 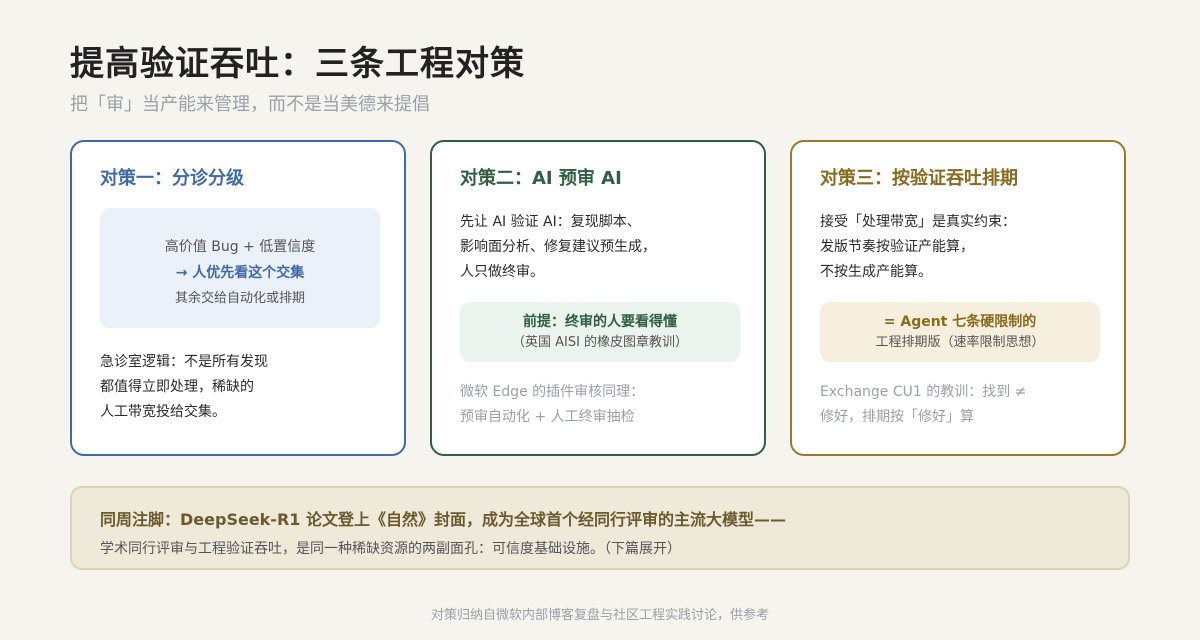 I want to click on card-body: 先让 AI 验证 AI：复现脚本、 影响面分析、修复建议预生成， 人只做终审。, so click(x=558, y=247).